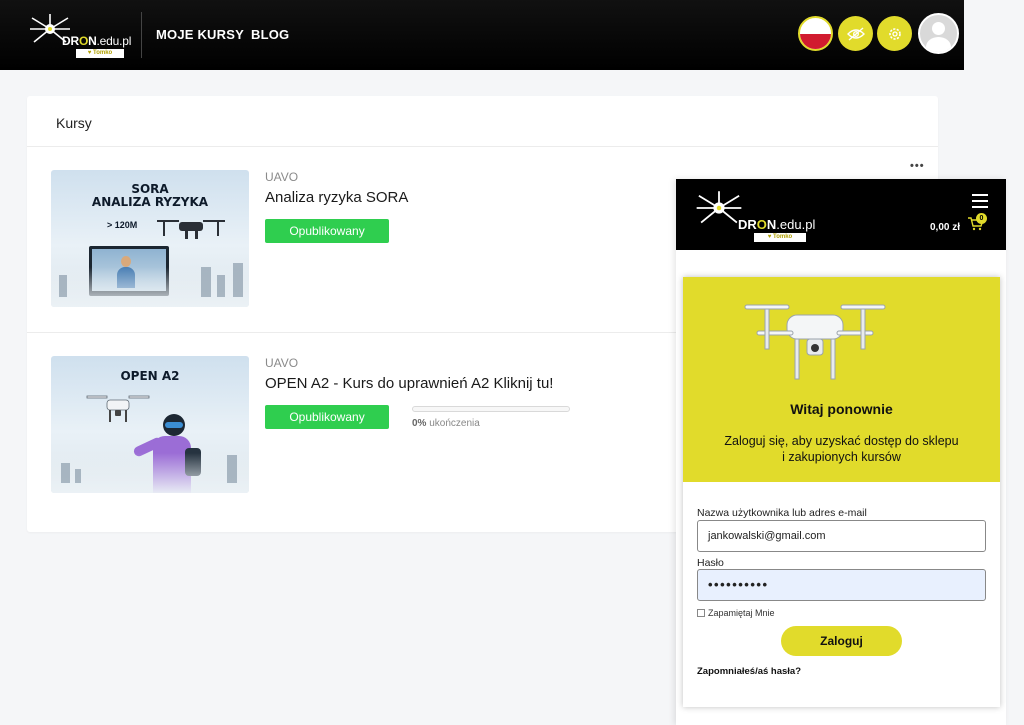 This screenshot has width=1024, height=725. Describe the element at coordinates (841, 214) in the screenshot. I see `mobile-header: DRON.edu.pl ♥ Tomko 0,00 zł 0` at that location.